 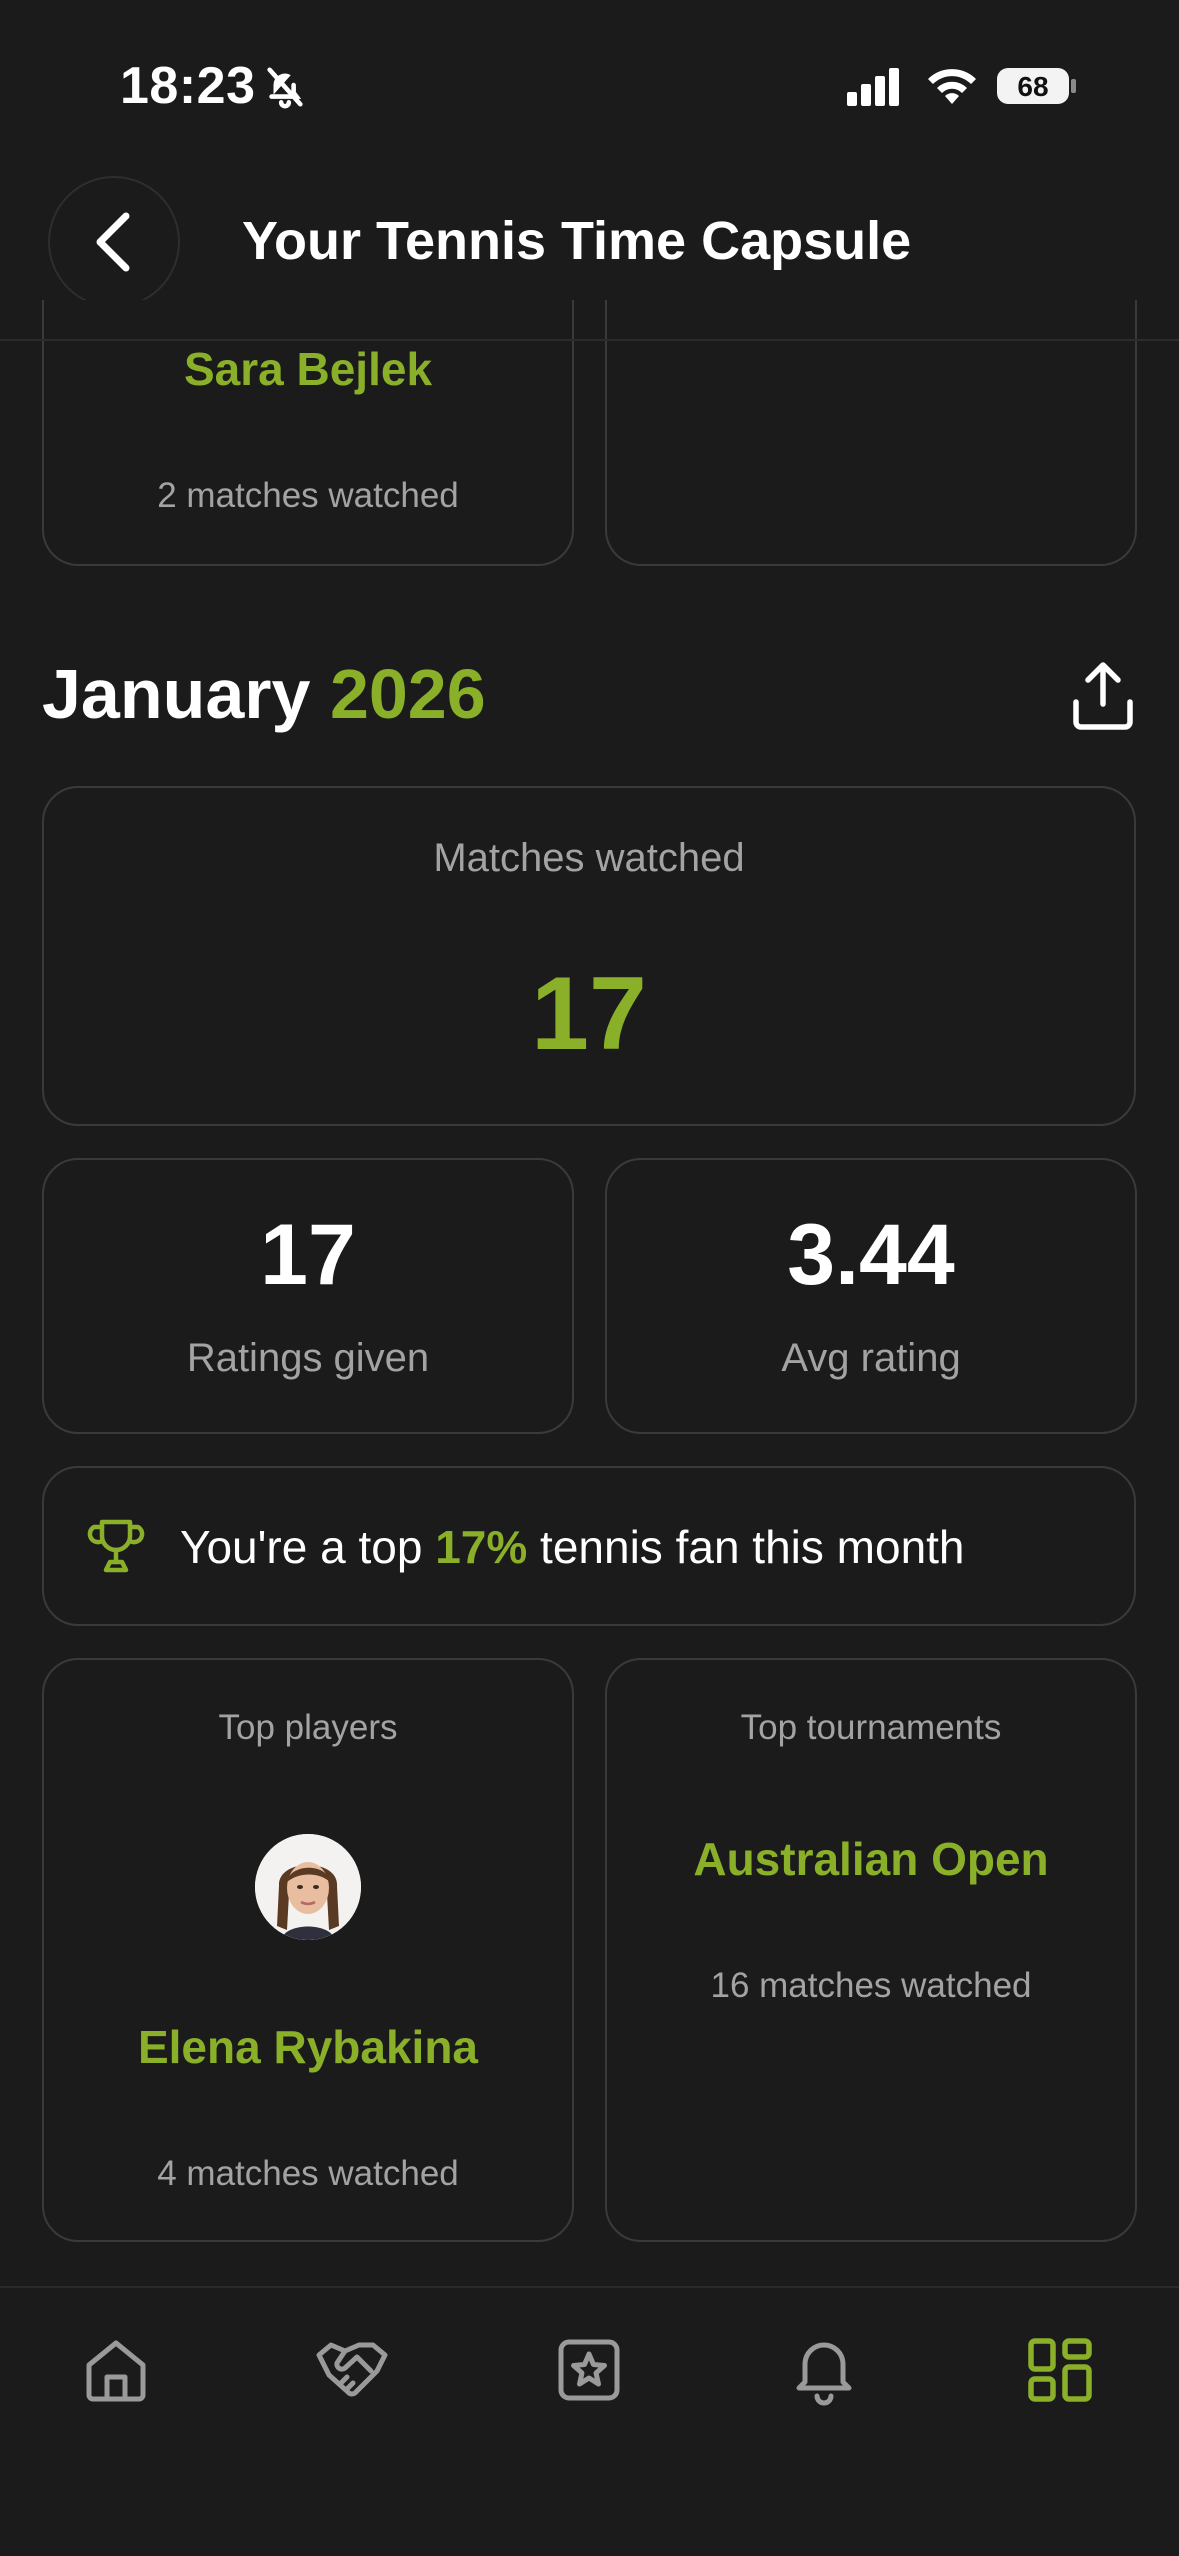 What do you see at coordinates (116, 1546) in the screenshot?
I see `trophy-icon` at bounding box center [116, 1546].